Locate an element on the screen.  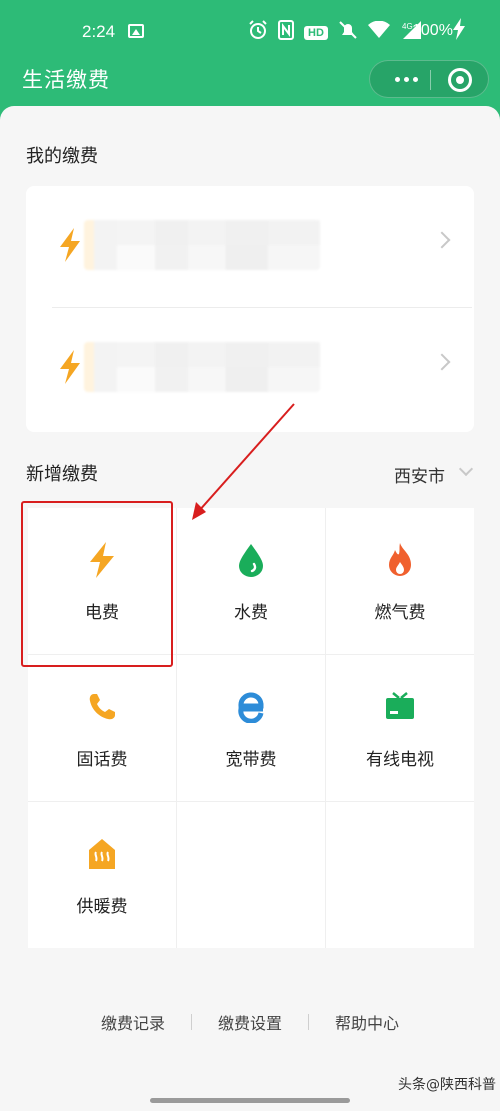
service-electricity: 电费 is located at coordinates (102, 581).